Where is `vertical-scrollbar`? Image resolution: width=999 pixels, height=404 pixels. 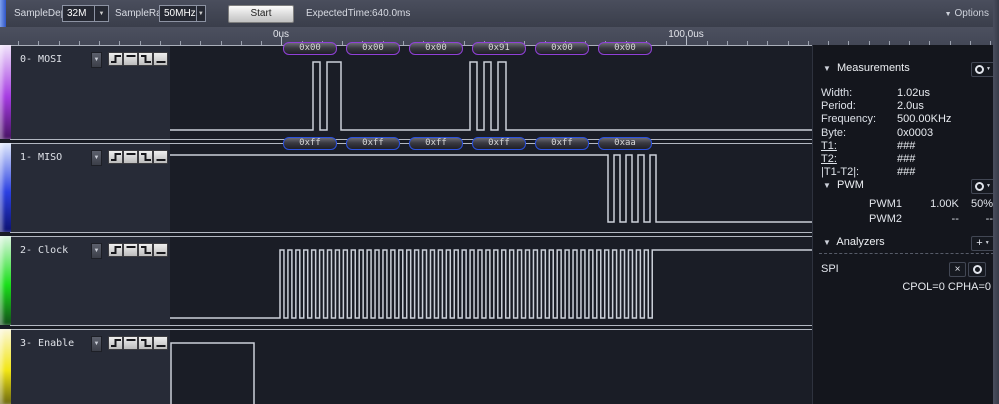
vertical-scrollbar is located at coordinates (996, 202).